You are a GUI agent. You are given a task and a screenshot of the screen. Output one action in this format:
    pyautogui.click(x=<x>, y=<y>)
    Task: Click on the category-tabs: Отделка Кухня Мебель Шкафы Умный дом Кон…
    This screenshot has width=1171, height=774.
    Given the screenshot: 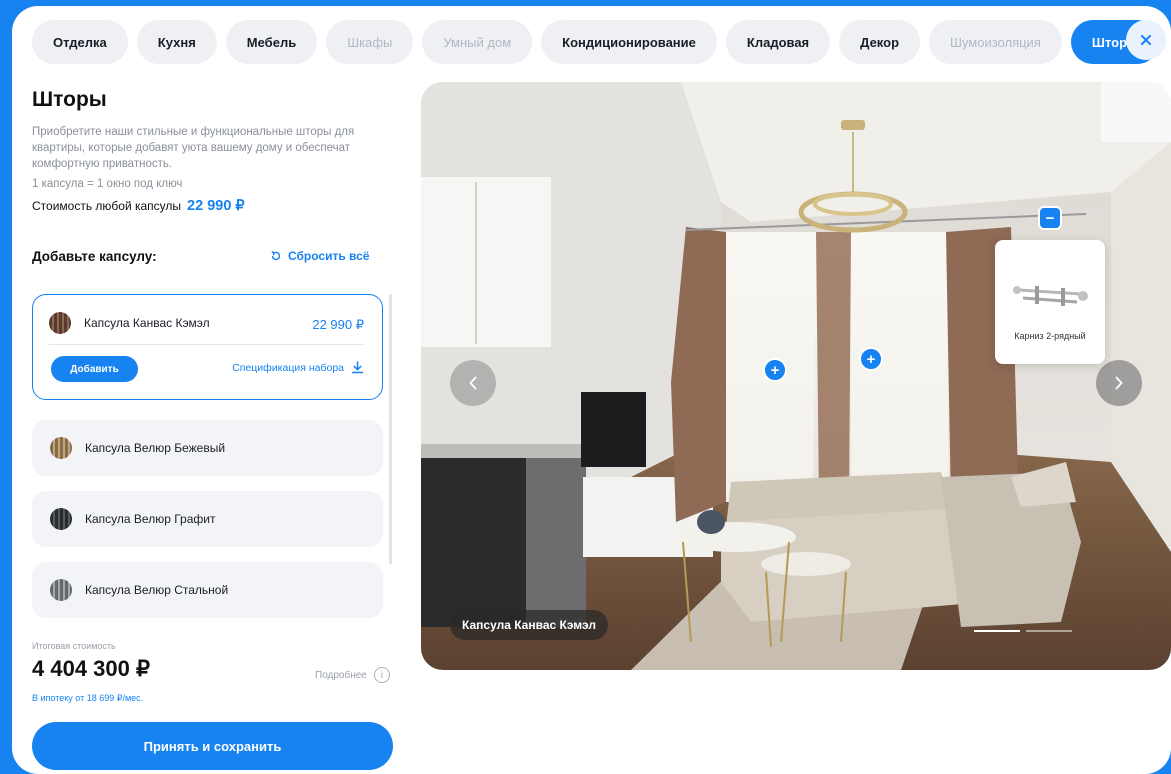 What is the action you would take?
    pyautogui.click(x=596, y=42)
    